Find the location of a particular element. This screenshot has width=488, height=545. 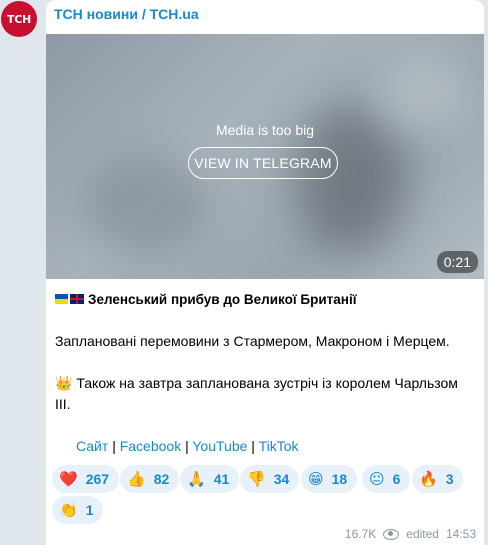

message-time: 14:53 is located at coordinates (460, 534).